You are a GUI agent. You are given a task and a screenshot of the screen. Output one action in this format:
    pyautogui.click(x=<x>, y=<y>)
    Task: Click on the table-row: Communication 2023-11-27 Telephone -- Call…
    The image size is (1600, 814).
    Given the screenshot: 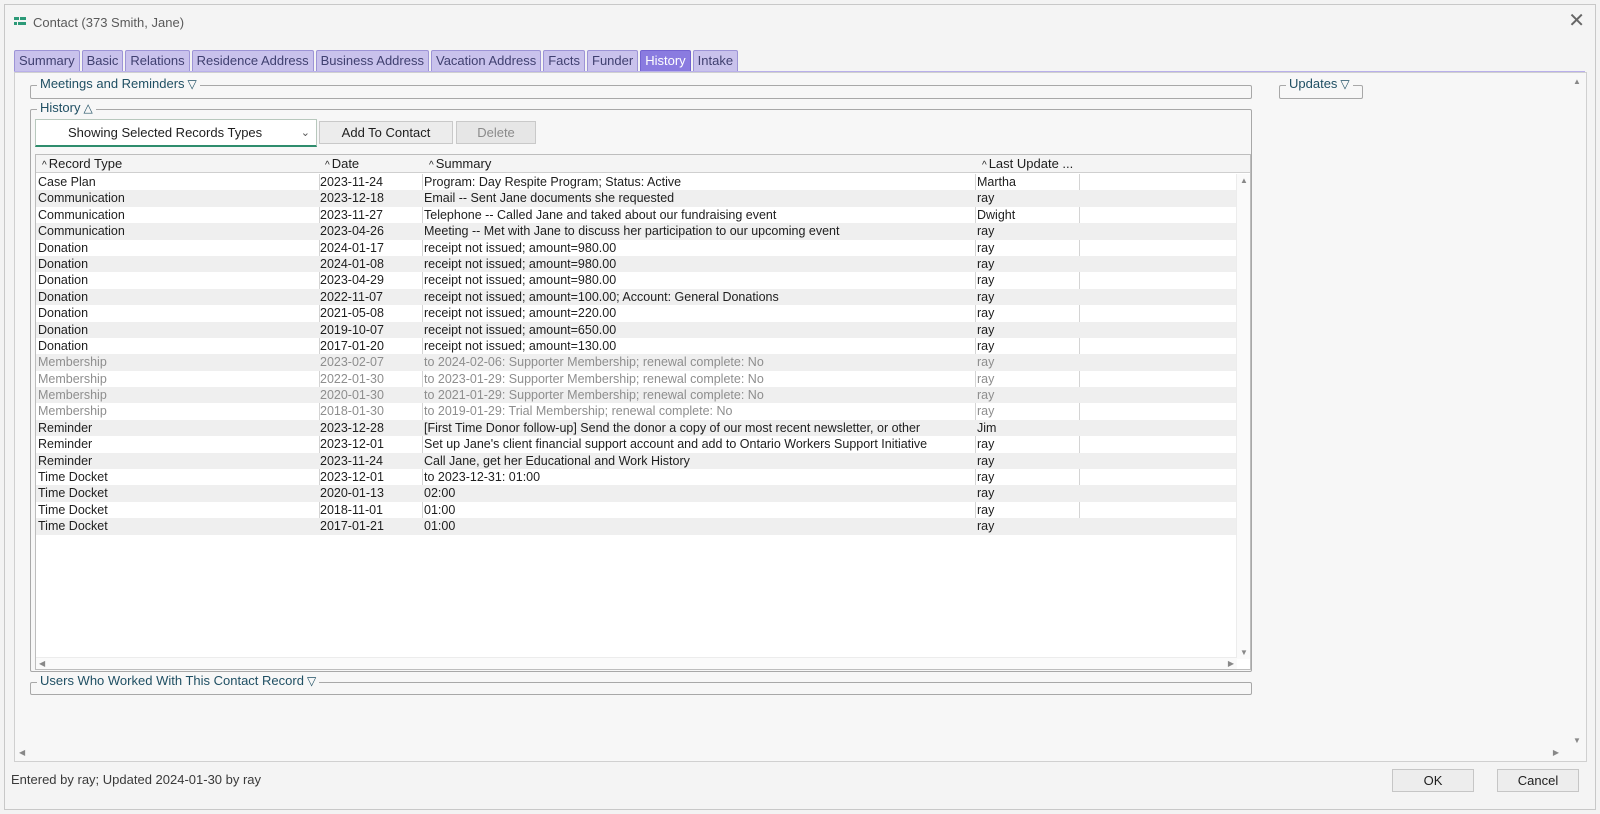 What is the action you would take?
    pyautogui.click(x=636, y=215)
    